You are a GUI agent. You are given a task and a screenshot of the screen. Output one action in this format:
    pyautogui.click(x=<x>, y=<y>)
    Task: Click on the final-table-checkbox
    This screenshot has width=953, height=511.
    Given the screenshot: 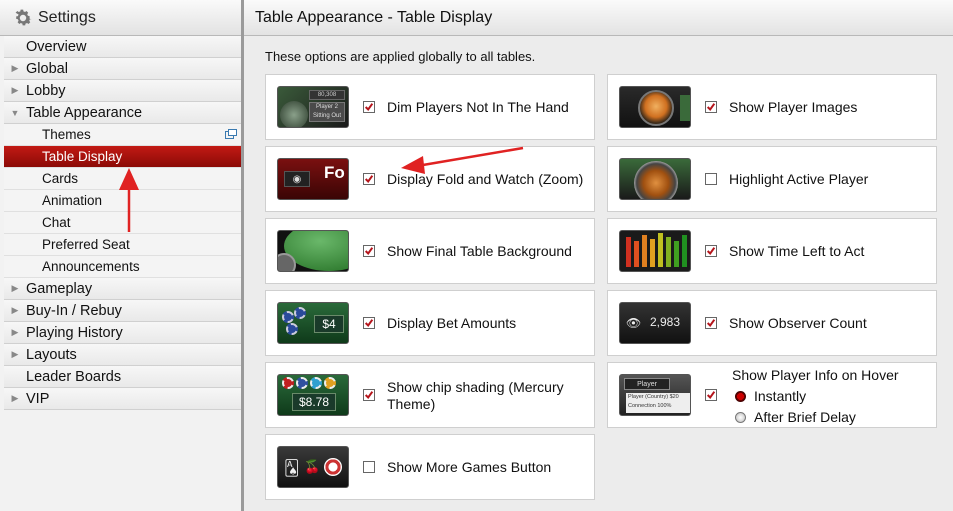 What is the action you would take?
    pyautogui.click(x=369, y=251)
    